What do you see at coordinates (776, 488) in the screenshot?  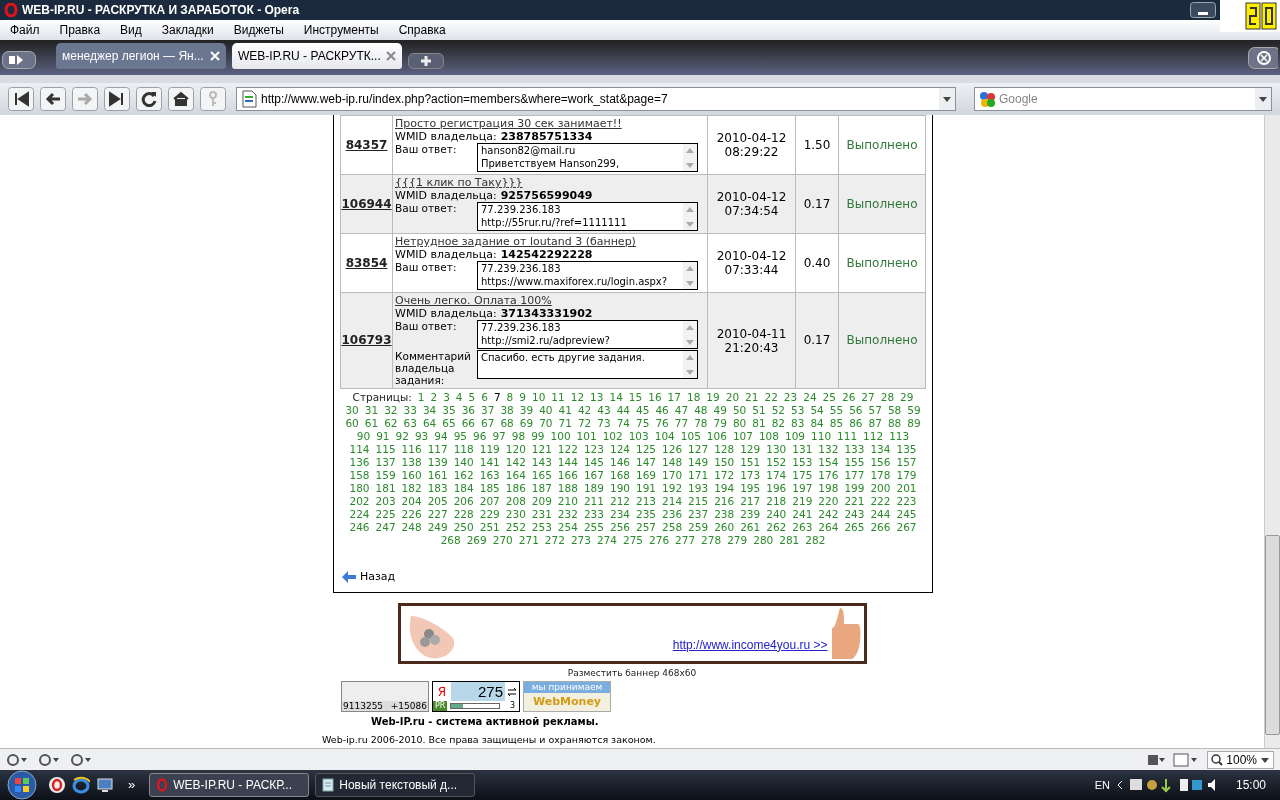 I see `page-link: 196` at bounding box center [776, 488].